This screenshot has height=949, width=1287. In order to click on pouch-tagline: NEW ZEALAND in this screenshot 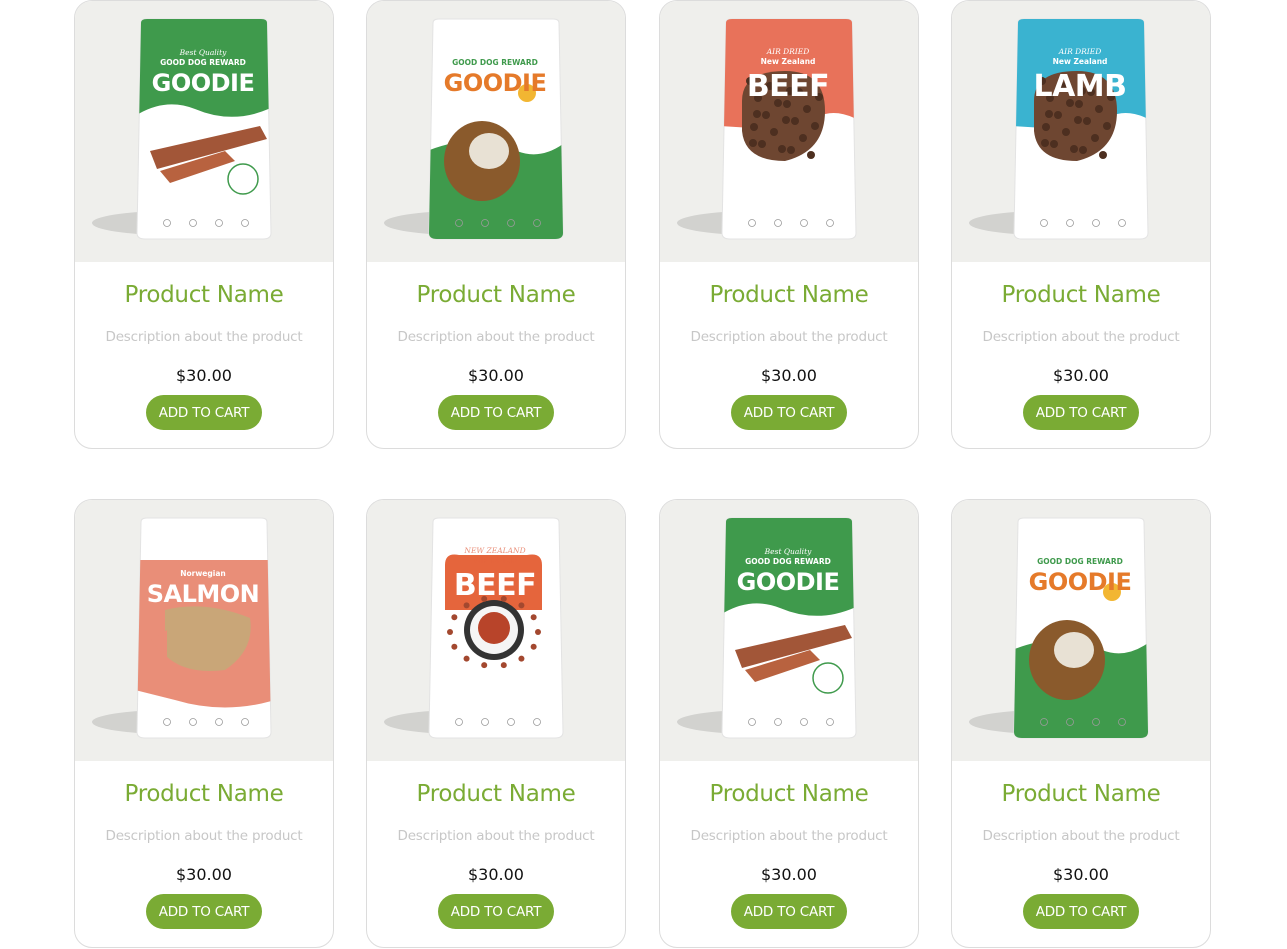, I will do `click(494, 550)`.